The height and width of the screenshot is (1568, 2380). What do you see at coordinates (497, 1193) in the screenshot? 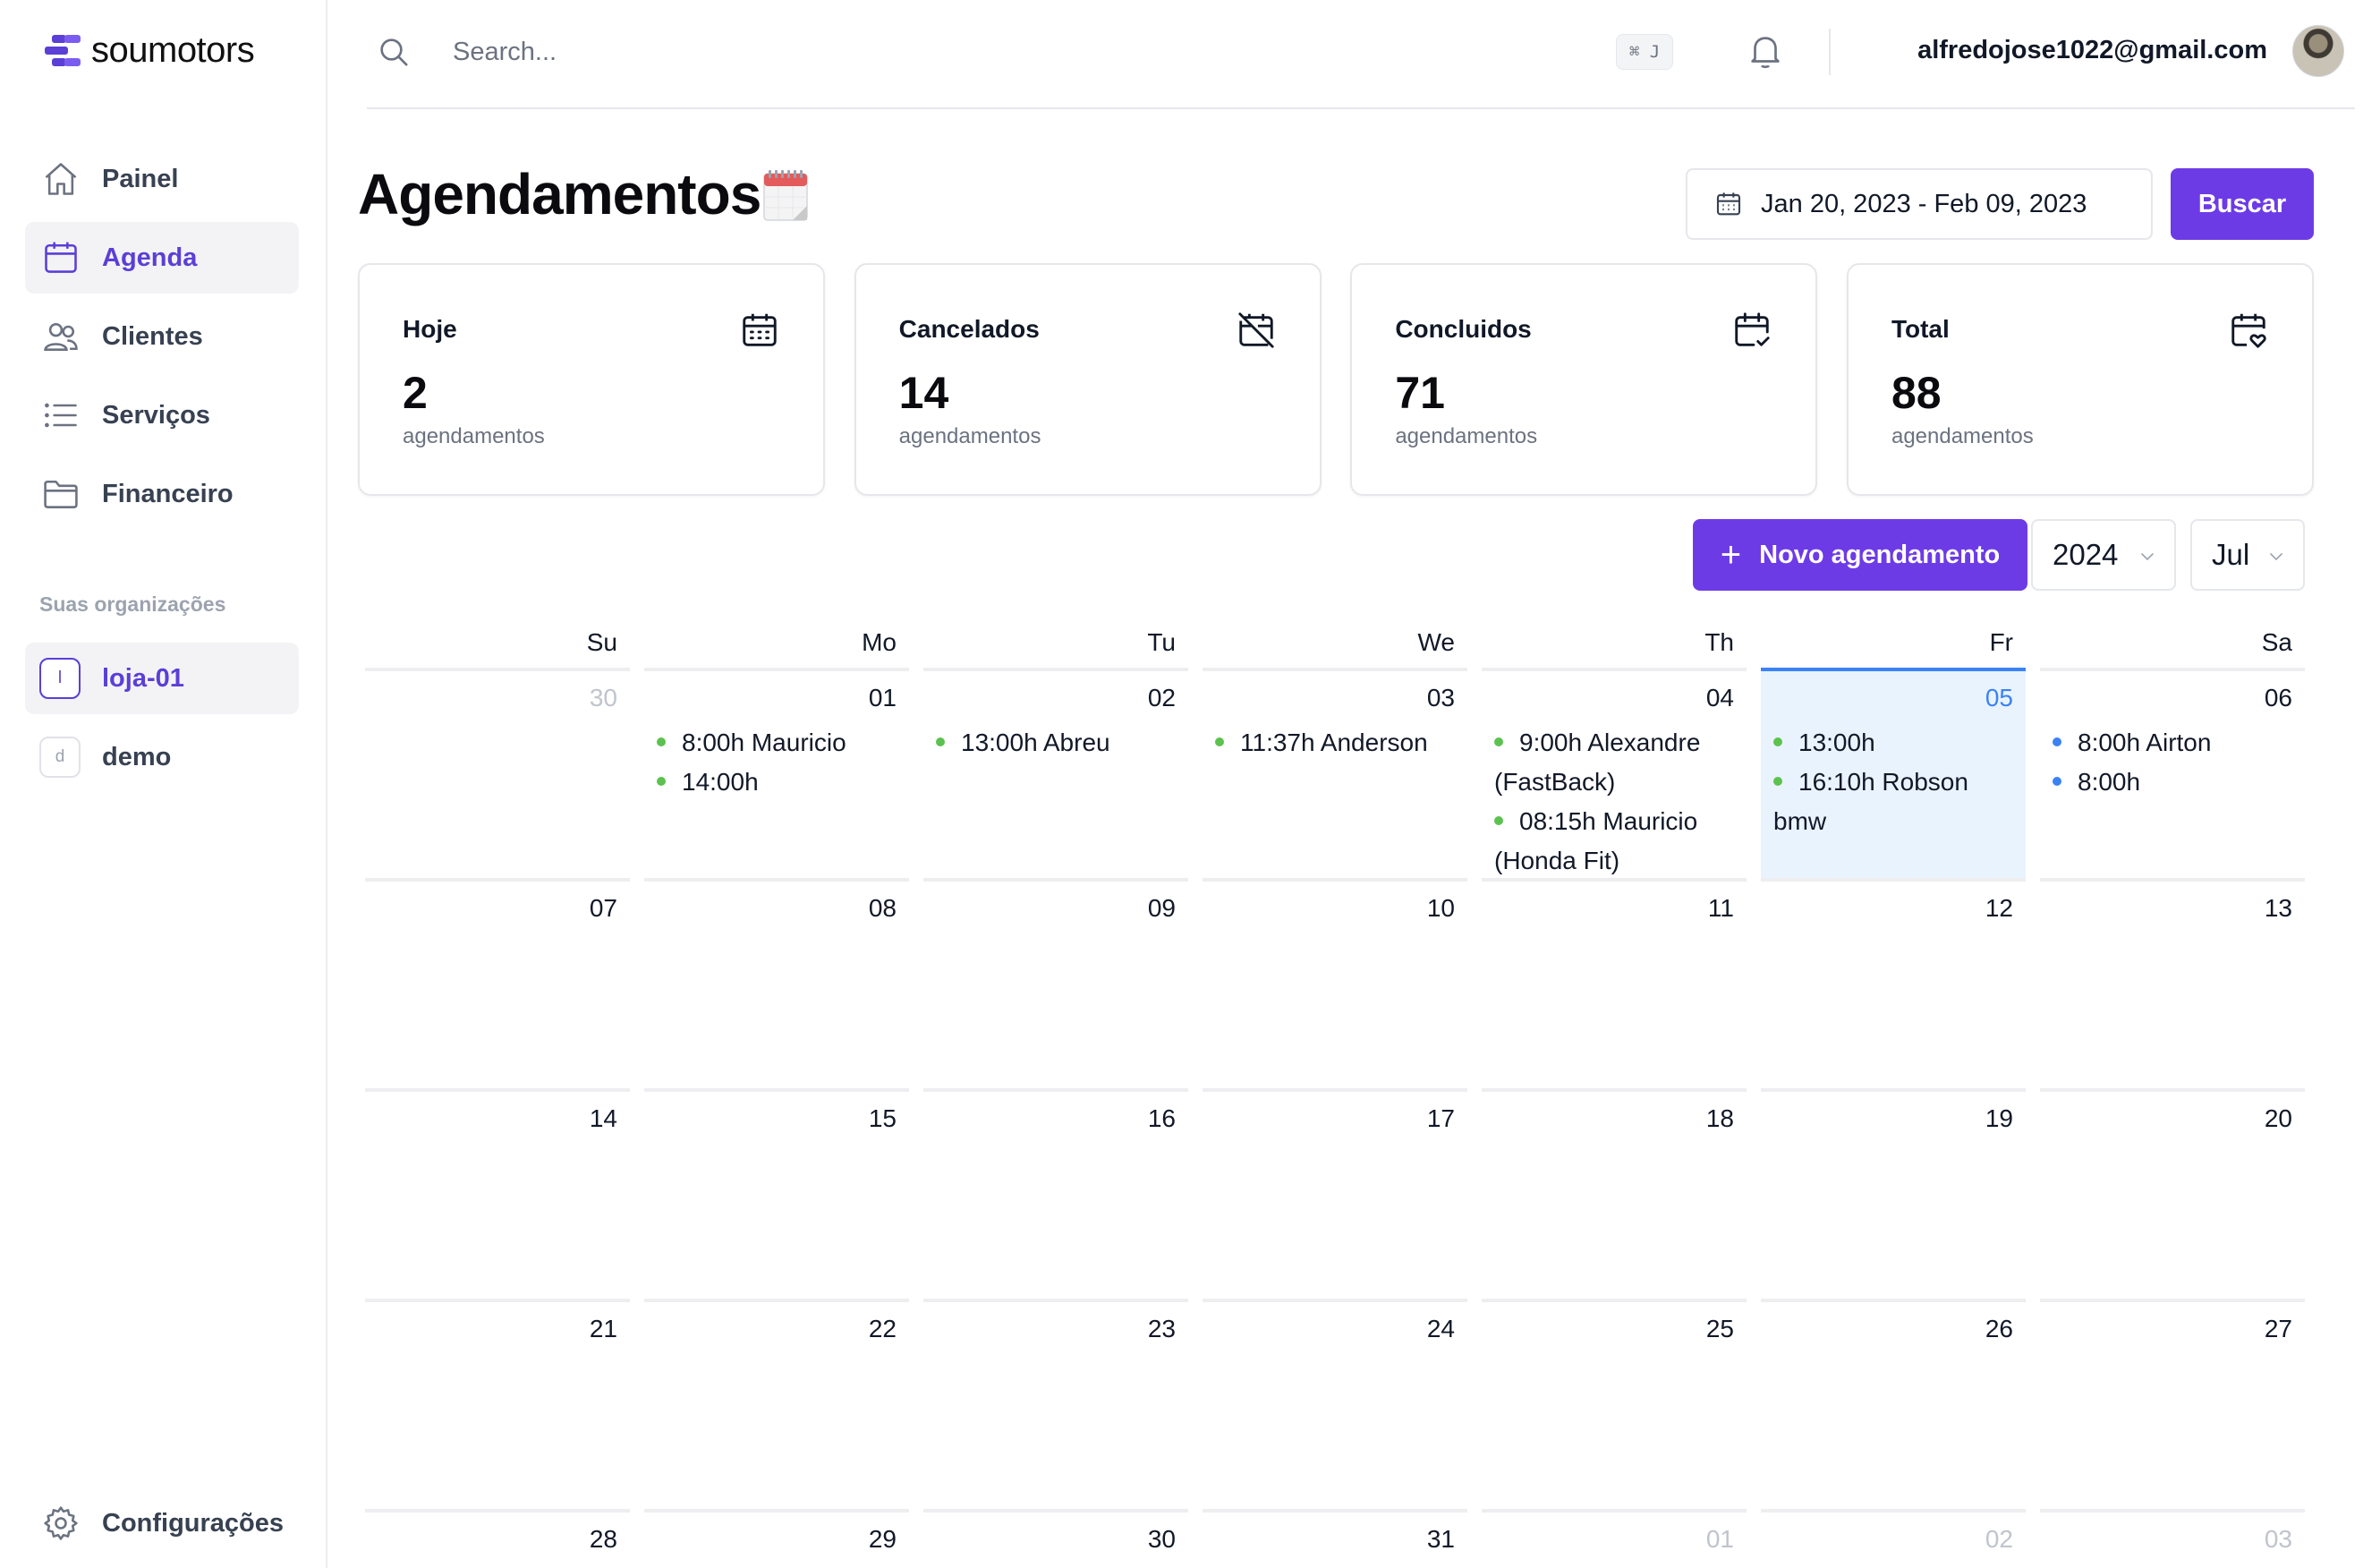
I see `calendar-day-cell: 14` at bounding box center [497, 1193].